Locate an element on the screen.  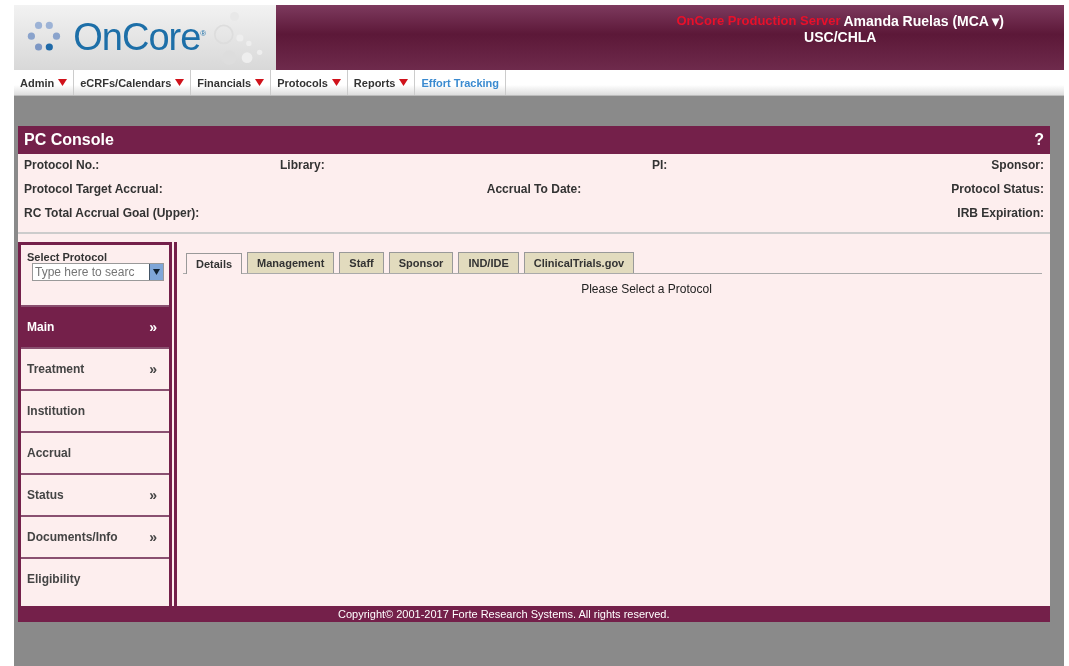
field-label: Protocol No.: is located at coordinates (62, 165).